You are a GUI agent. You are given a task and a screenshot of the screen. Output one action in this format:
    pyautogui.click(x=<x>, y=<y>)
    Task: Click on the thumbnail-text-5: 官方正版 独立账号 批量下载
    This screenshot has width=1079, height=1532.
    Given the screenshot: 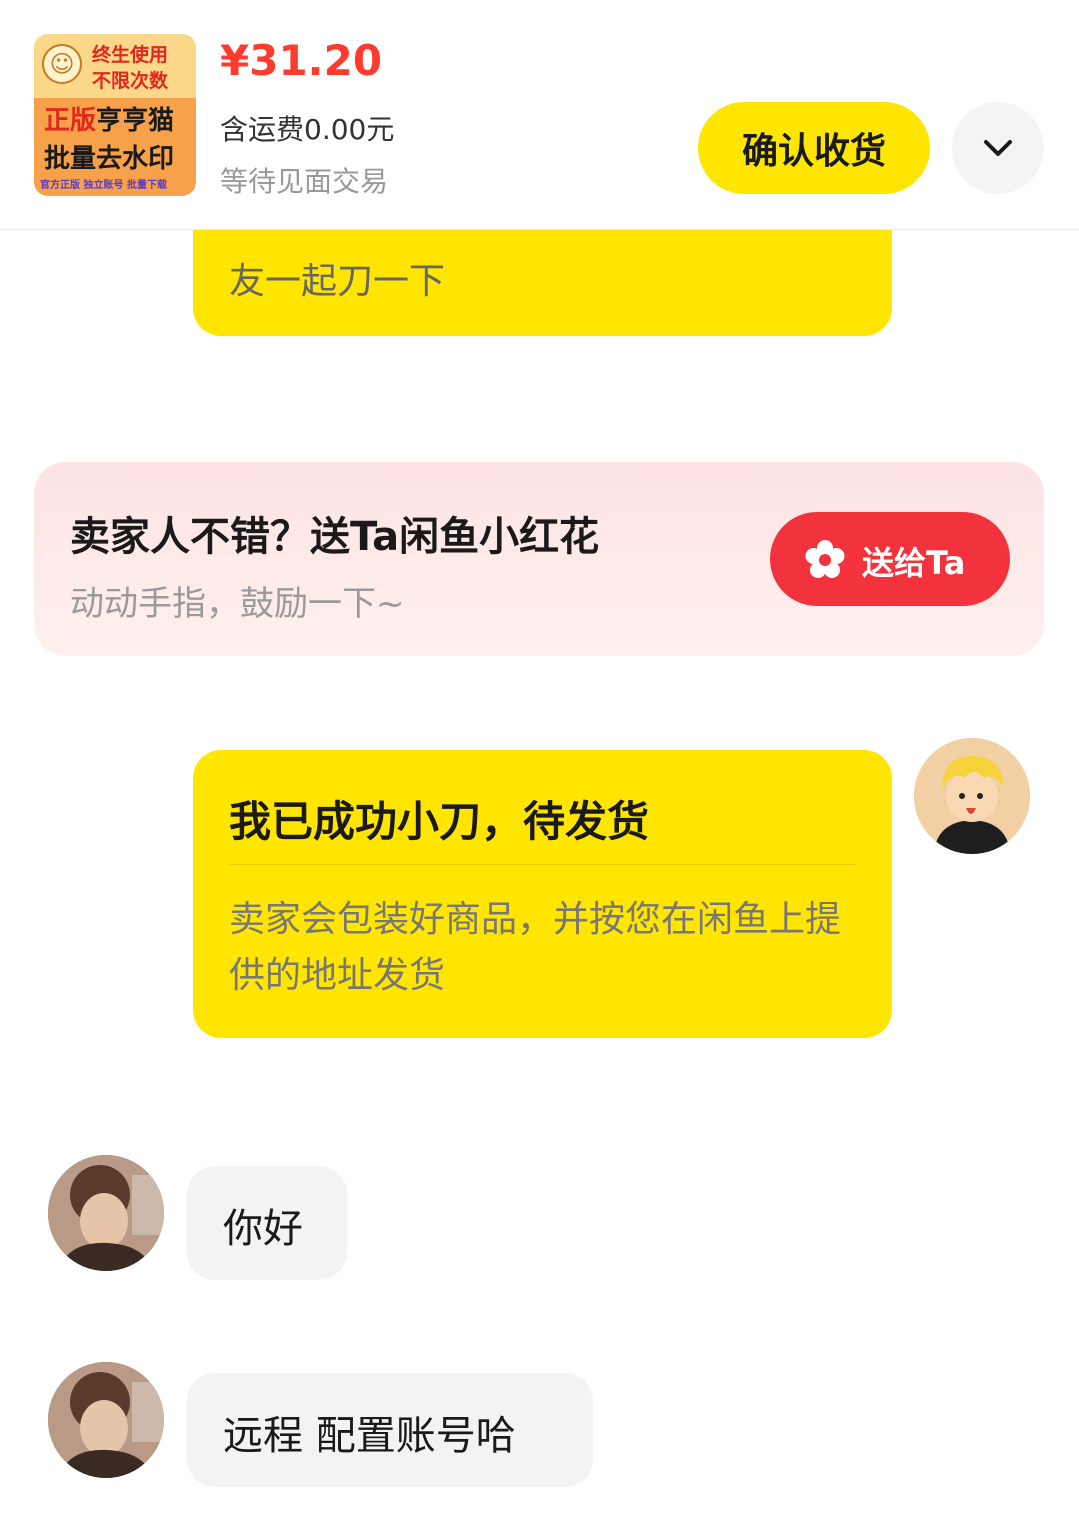 What is the action you would take?
    pyautogui.click(x=103, y=185)
    